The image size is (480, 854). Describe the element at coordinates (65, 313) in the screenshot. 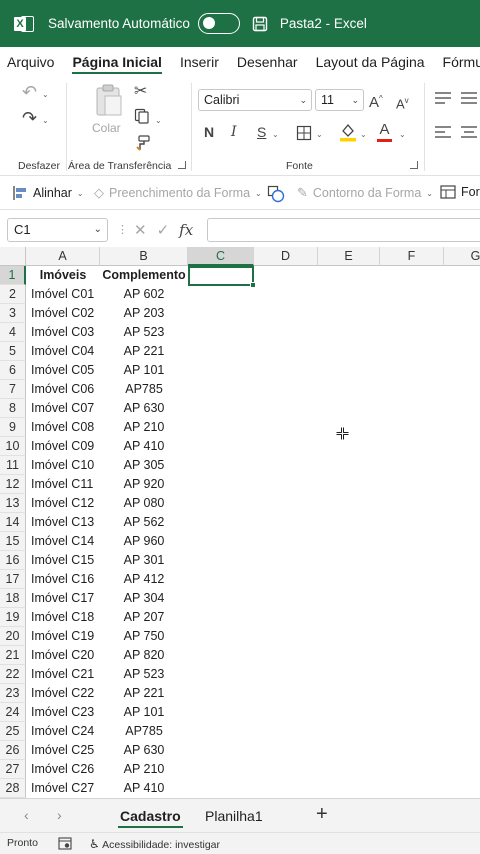

I see `cell-a: Imóvel C02` at that location.